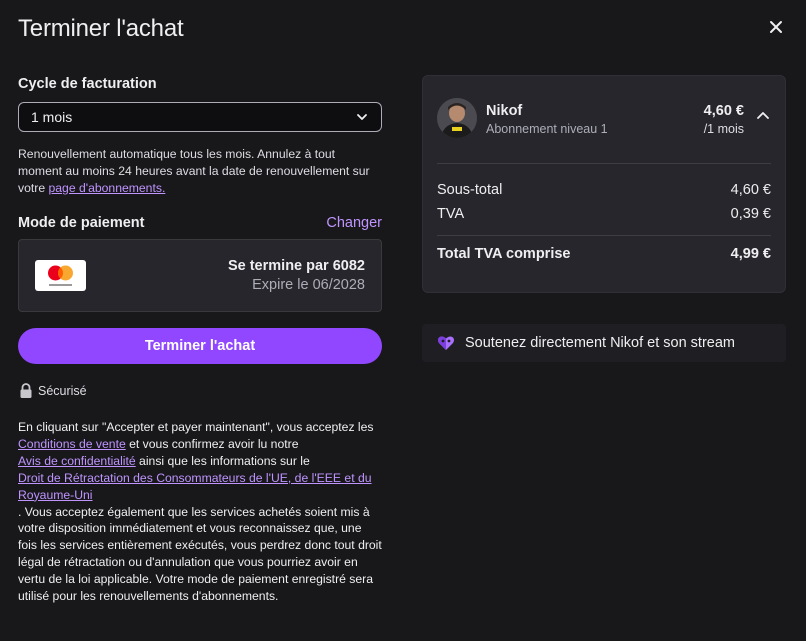  Describe the element at coordinates (604, 254) in the screenshot. I see `total-row: Total TVA comprise 4,99 €` at that location.